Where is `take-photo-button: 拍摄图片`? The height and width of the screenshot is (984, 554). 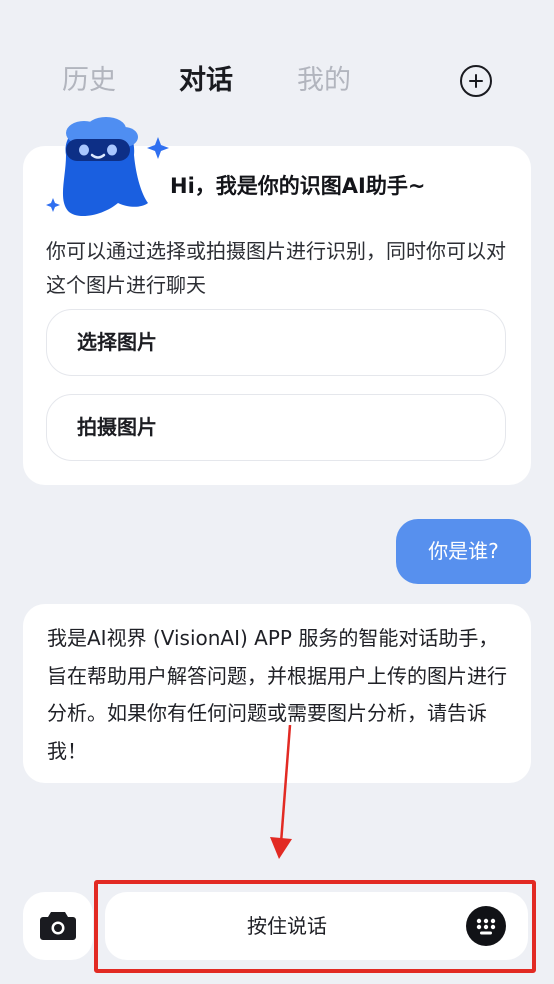 take-photo-button: 拍摄图片 is located at coordinates (276, 427).